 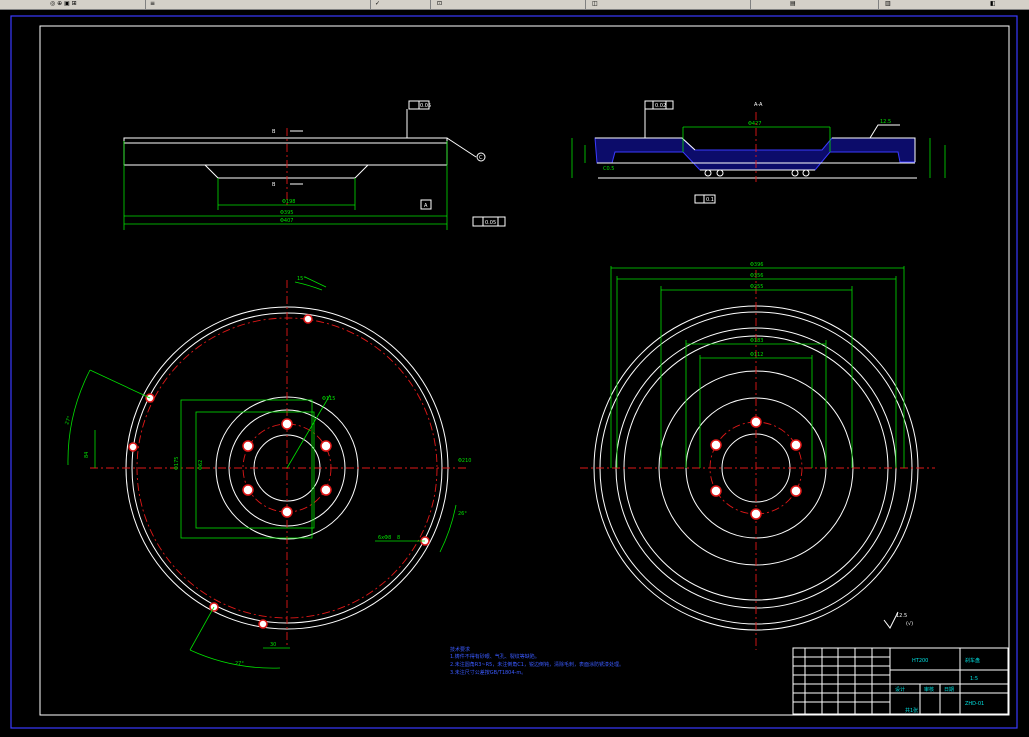 What do you see at coordinates (758, 105) in the screenshot?
I see `section-label: A-A` at bounding box center [758, 105].